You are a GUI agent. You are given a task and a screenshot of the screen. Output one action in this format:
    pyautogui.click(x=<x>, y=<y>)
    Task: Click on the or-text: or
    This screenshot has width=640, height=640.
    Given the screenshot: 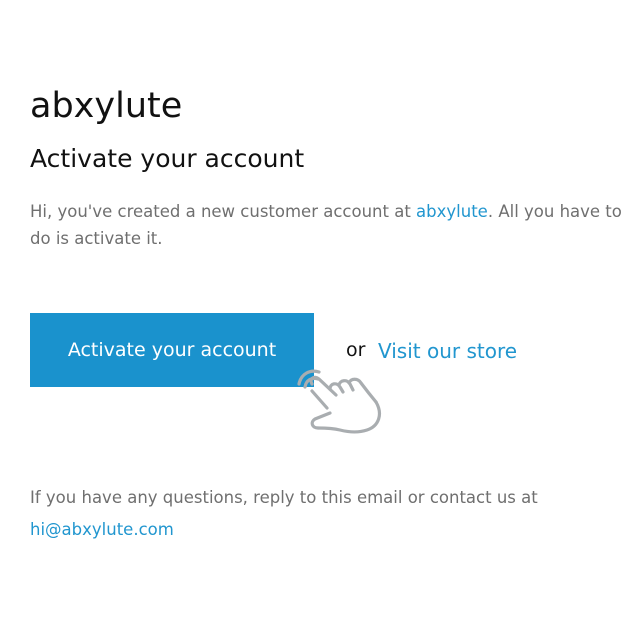 What is the action you would take?
    pyautogui.click(x=356, y=350)
    